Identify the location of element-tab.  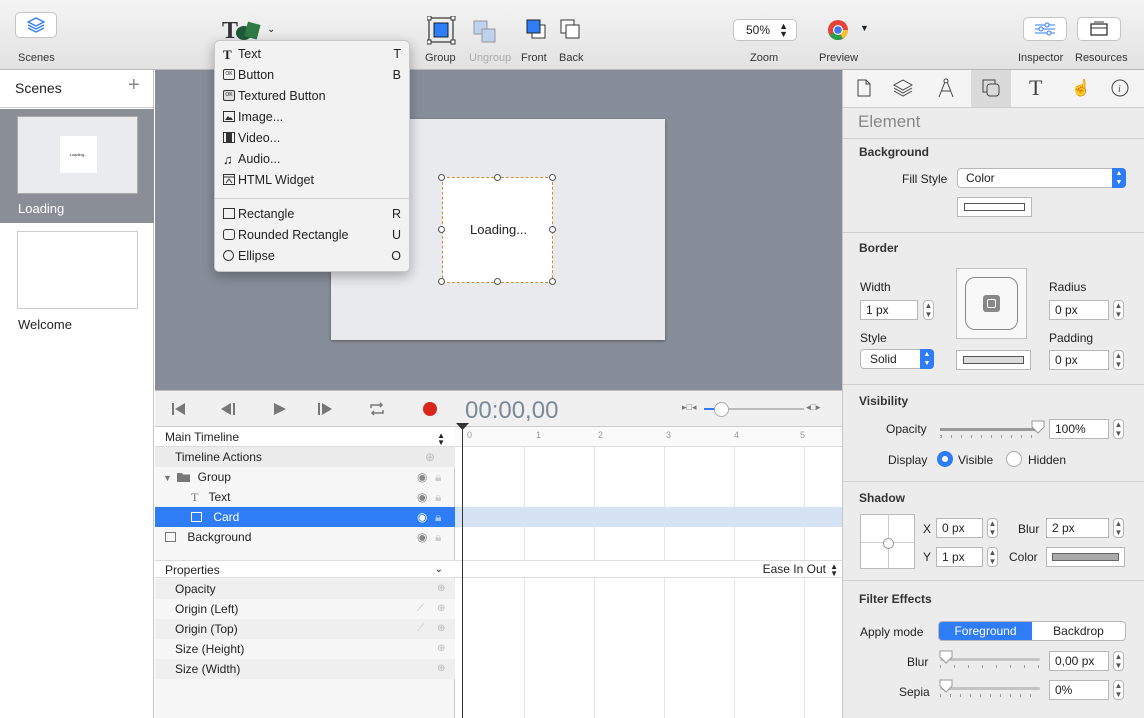
(991, 88).